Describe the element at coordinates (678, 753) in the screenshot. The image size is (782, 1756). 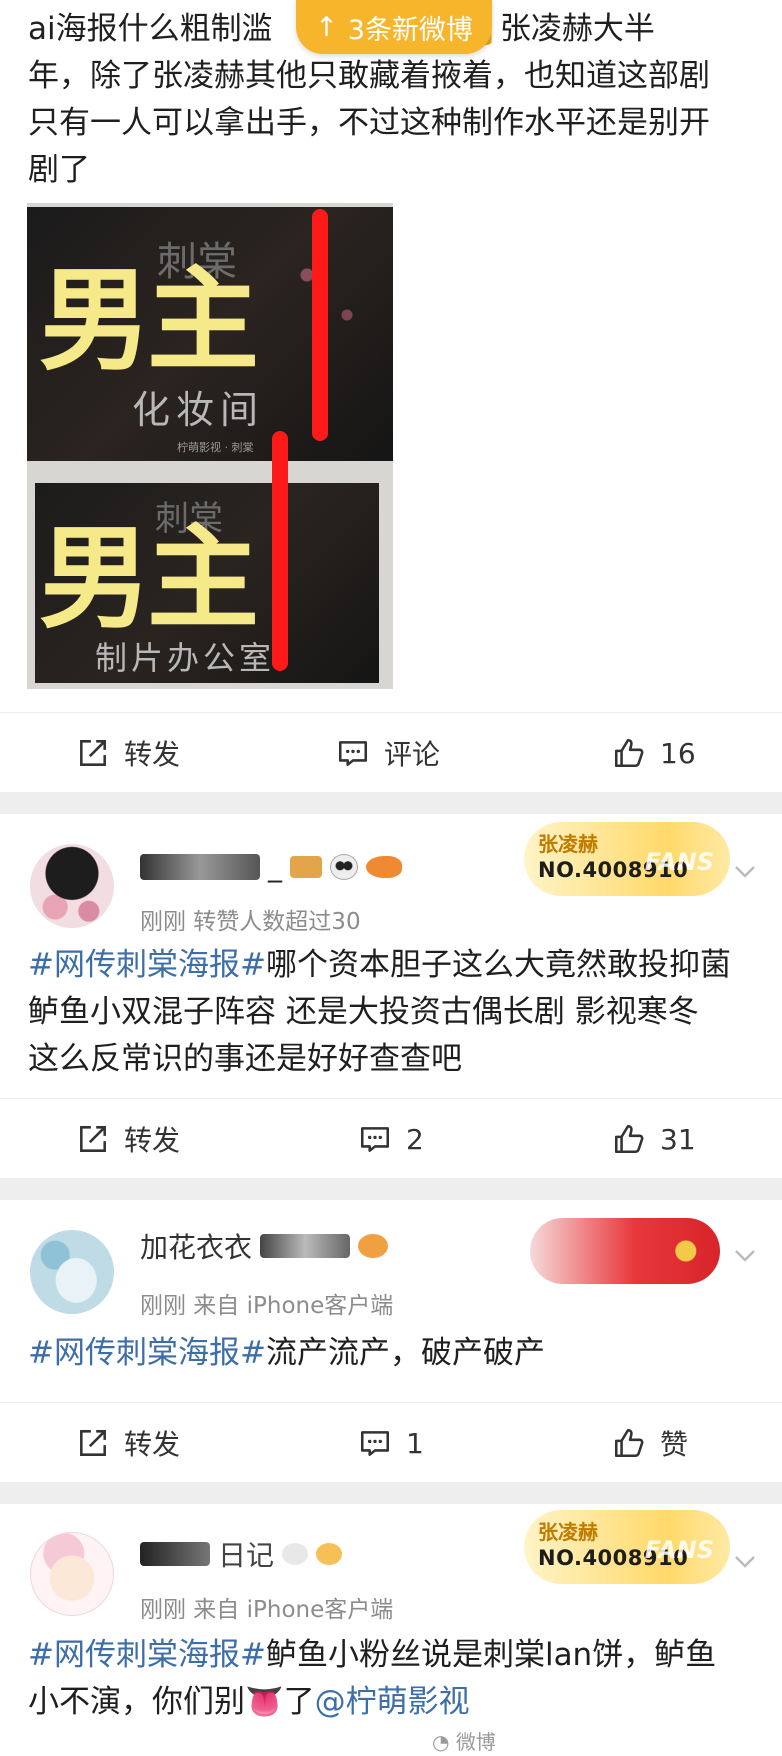
I see `like-count: 16` at that location.